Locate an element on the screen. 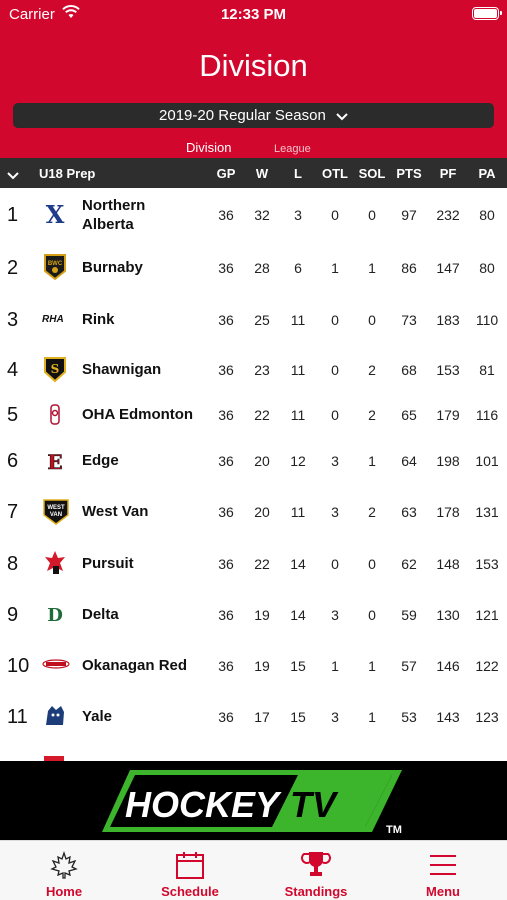 The height and width of the screenshot is (900, 507). team-name-line: Delta is located at coordinates (100, 614).